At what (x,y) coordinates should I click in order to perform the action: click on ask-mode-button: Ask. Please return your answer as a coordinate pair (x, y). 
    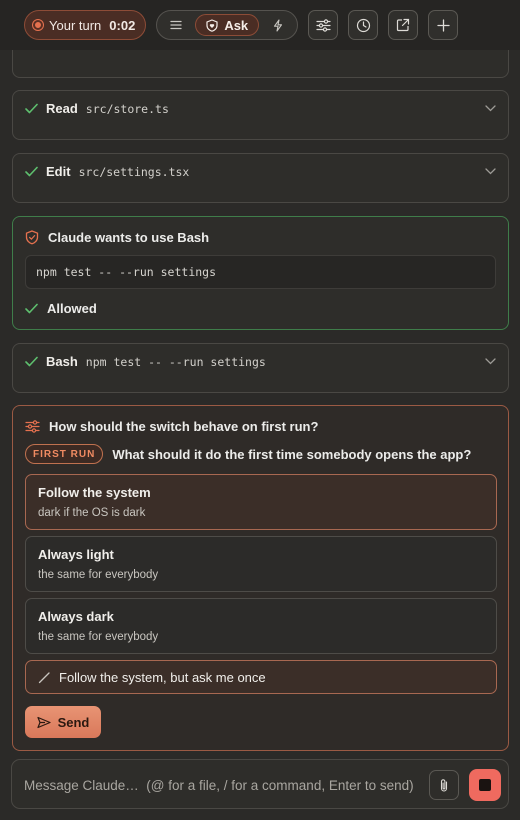
    Looking at the image, I should click on (227, 25).